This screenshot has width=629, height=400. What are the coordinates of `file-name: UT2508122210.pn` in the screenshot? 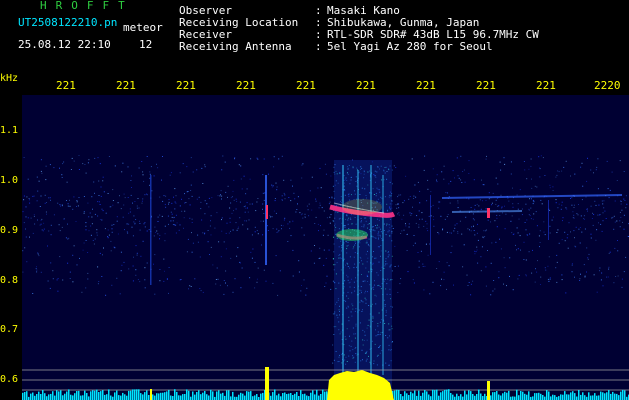 It's located at (68, 22).